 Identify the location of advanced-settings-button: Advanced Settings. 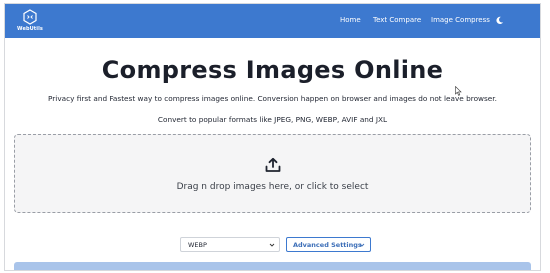
(328, 244).